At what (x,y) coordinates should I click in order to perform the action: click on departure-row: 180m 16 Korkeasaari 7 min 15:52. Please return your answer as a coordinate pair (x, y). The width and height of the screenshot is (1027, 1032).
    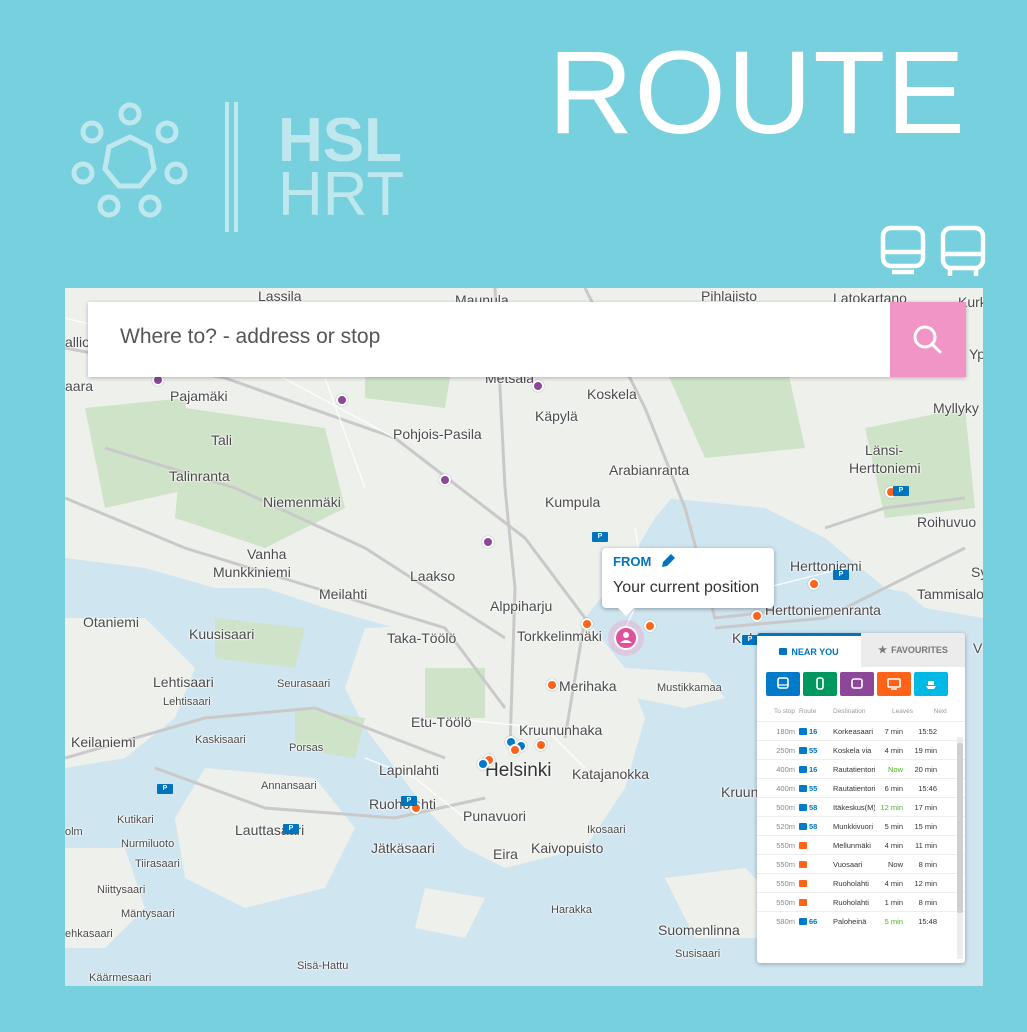
    Looking at the image, I should click on (861, 730).